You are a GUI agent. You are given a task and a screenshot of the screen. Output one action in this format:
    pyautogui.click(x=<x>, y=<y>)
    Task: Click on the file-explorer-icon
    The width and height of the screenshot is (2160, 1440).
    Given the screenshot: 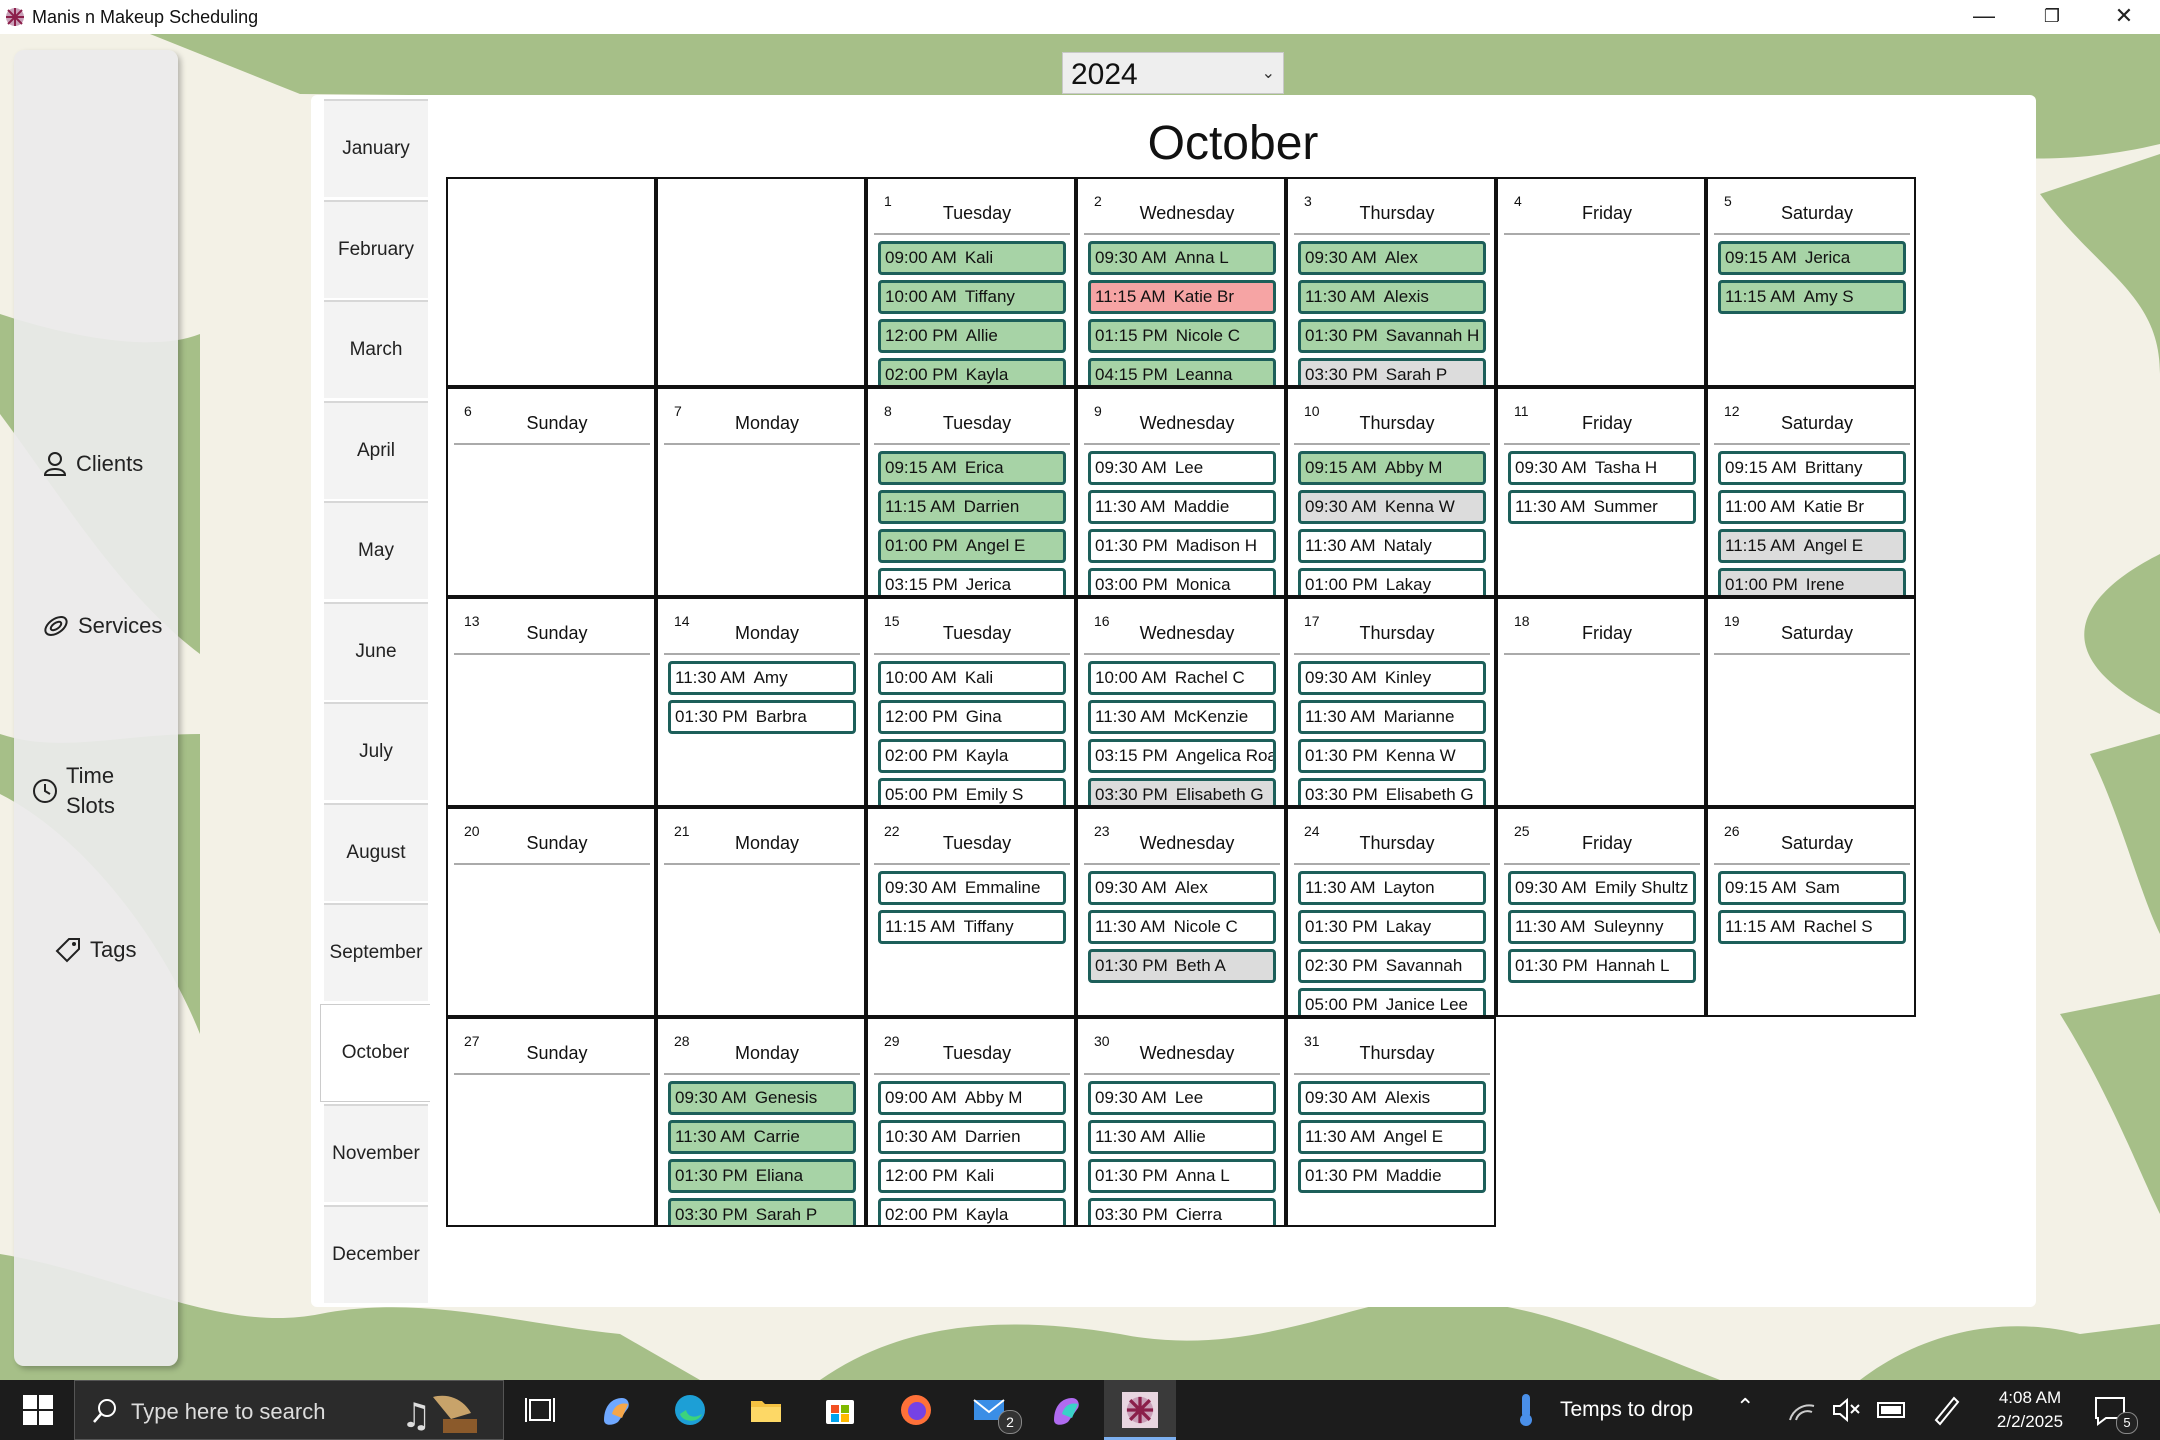 What is the action you would take?
    pyautogui.click(x=766, y=1410)
    